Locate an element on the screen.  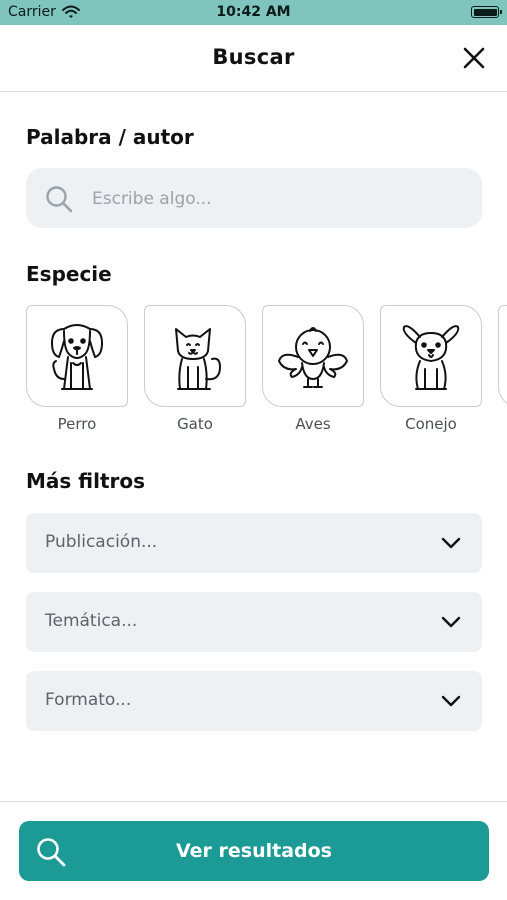
dog-icon is located at coordinates (77, 357).